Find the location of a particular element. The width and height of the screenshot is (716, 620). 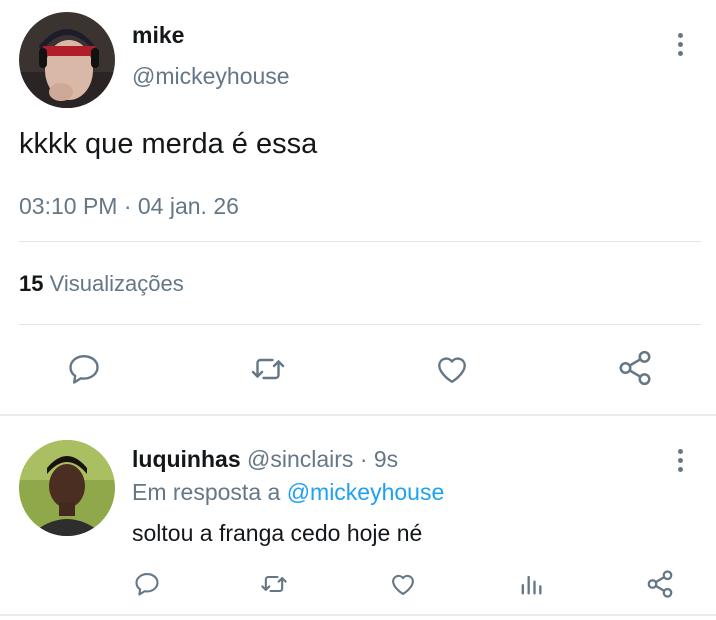

author-avatar is located at coordinates (67, 60).